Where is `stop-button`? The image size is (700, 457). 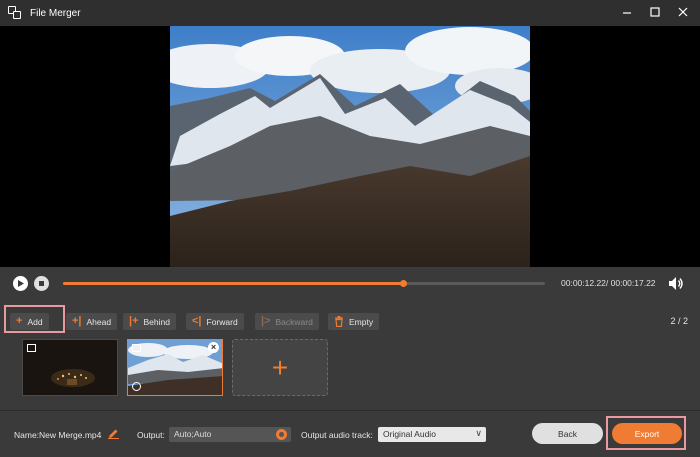
stop-button is located at coordinates (41, 283).